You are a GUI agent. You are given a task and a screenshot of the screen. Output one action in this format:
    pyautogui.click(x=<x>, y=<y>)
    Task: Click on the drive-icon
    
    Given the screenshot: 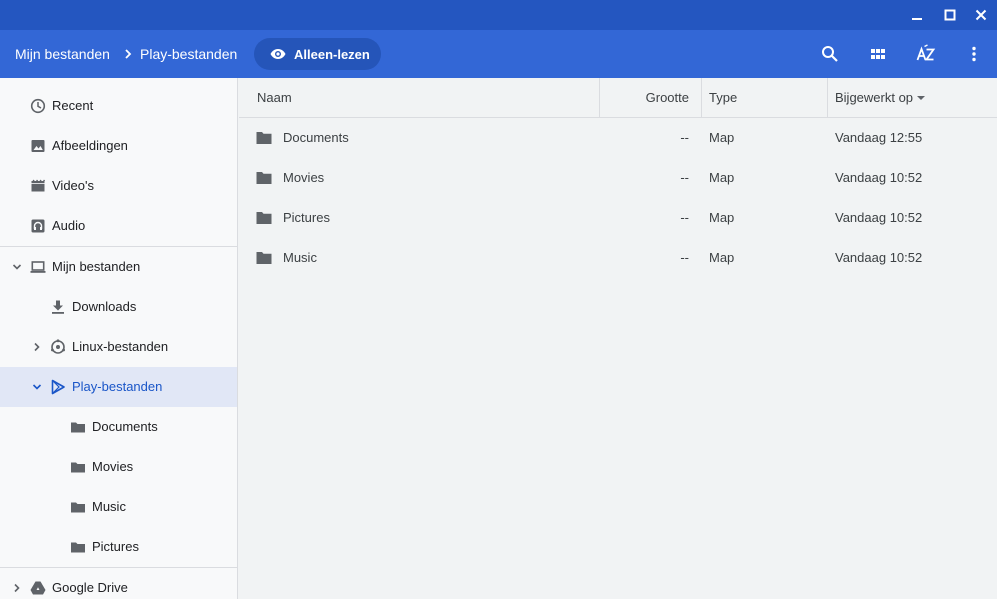 What is the action you would take?
    pyautogui.click(x=38, y=588)
    